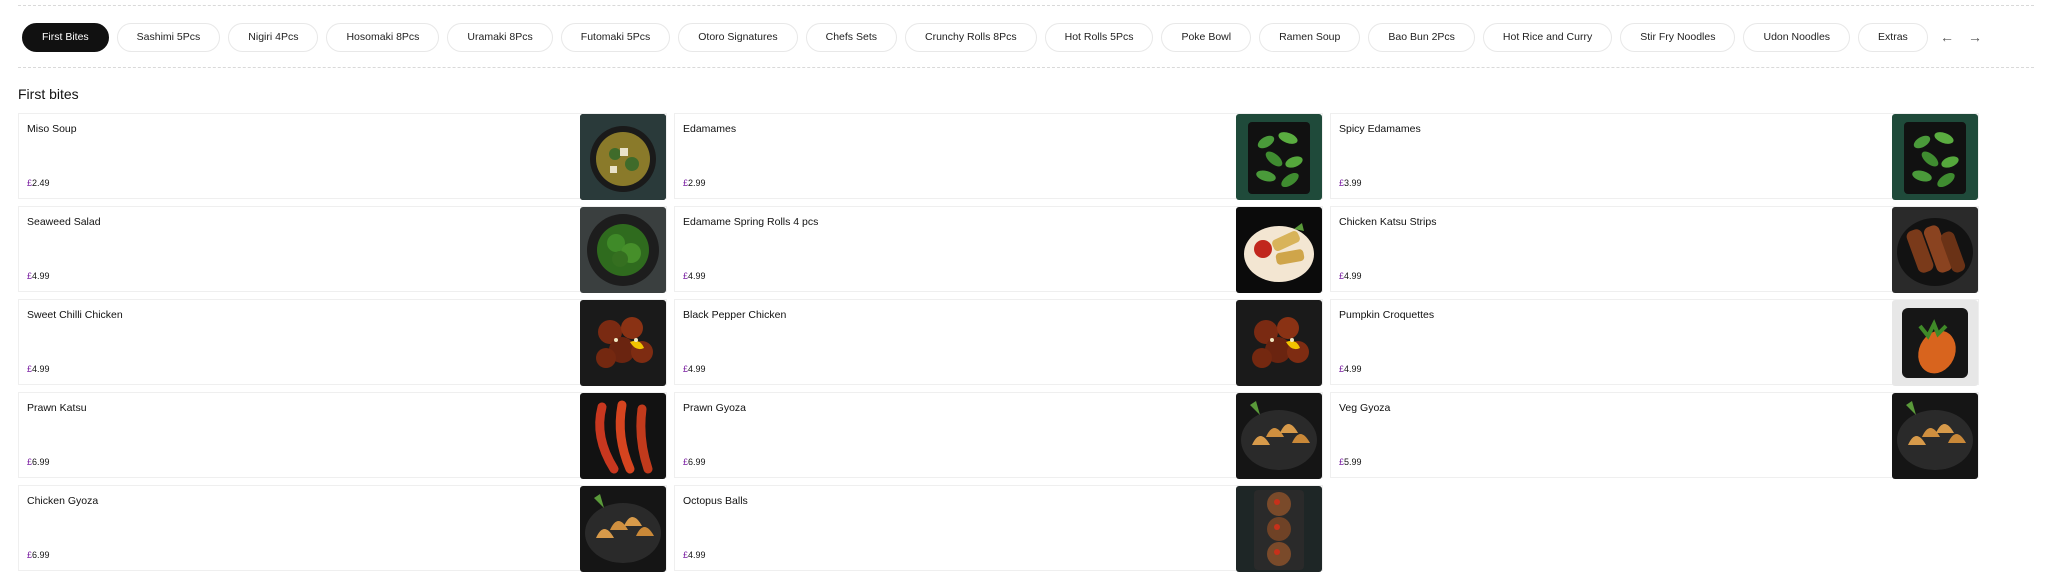 The image size is (2048, 579). What do you see at coordinates (342, 435) in the screenshot?
I see `menu-item-card: Prawn Katsu £6.99` at bounding box center [342, 435].